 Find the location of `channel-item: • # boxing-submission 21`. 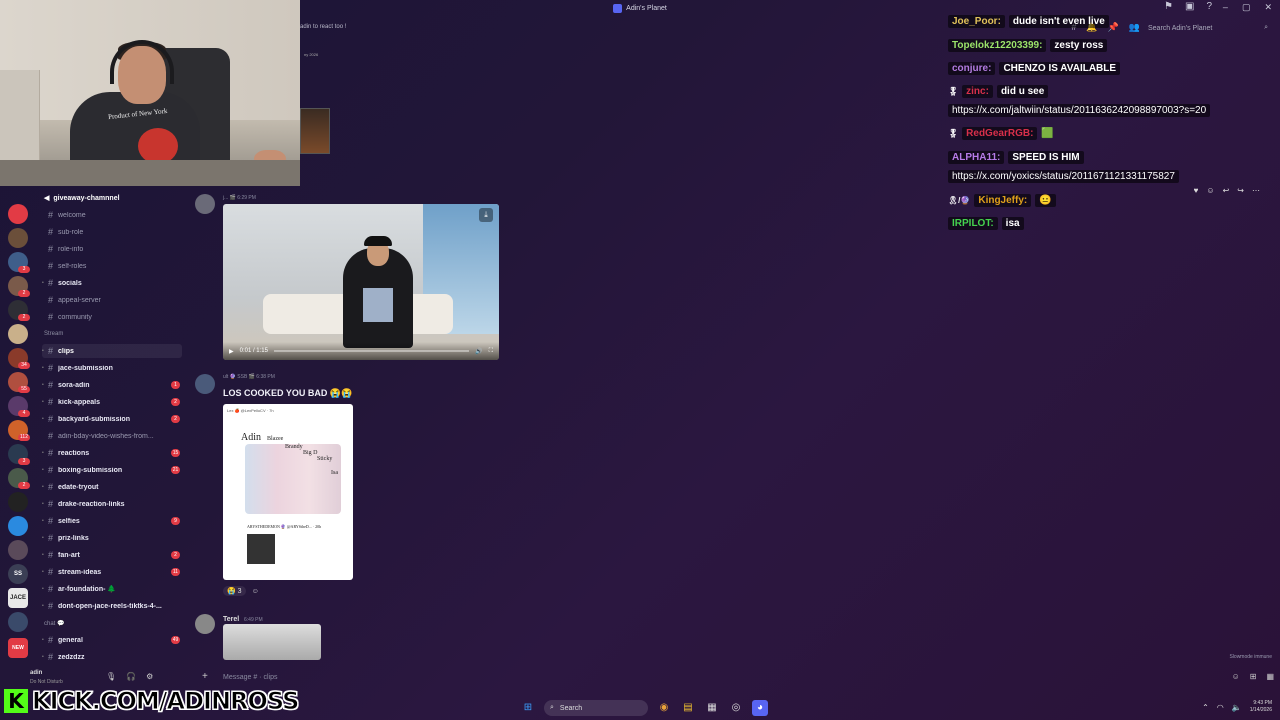

channel-item: • # boxing-submission 21 is located at coordinates (112, 470).